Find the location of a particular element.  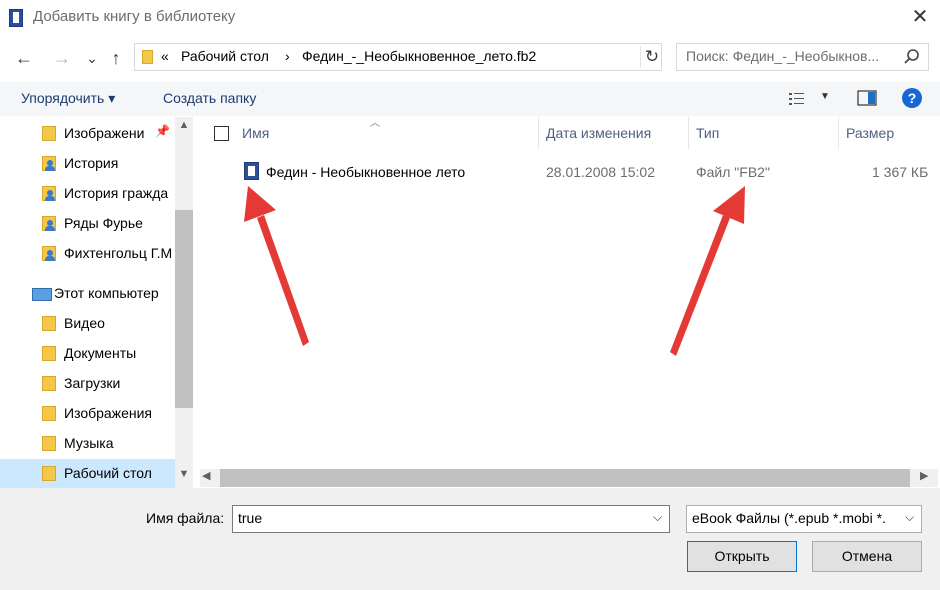

breadcrumb-desktop: Рабочий стол is located at coordinates (225, 56).